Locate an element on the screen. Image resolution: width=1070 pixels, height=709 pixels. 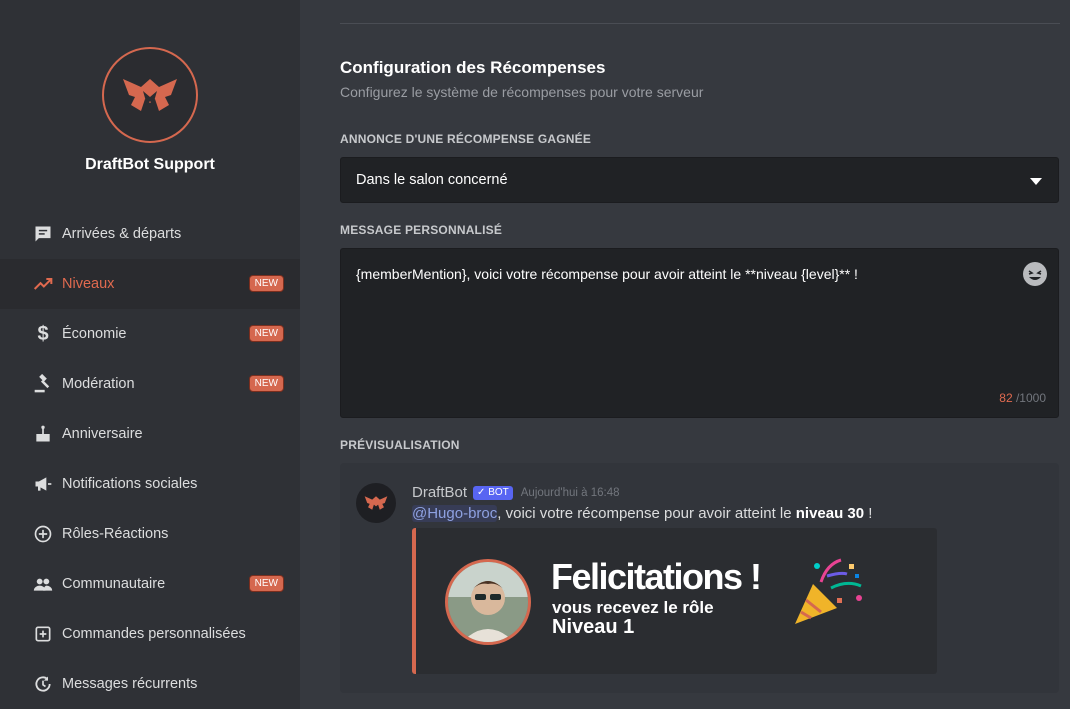
author-name: DraftBot is located at coordinates (440, 492).